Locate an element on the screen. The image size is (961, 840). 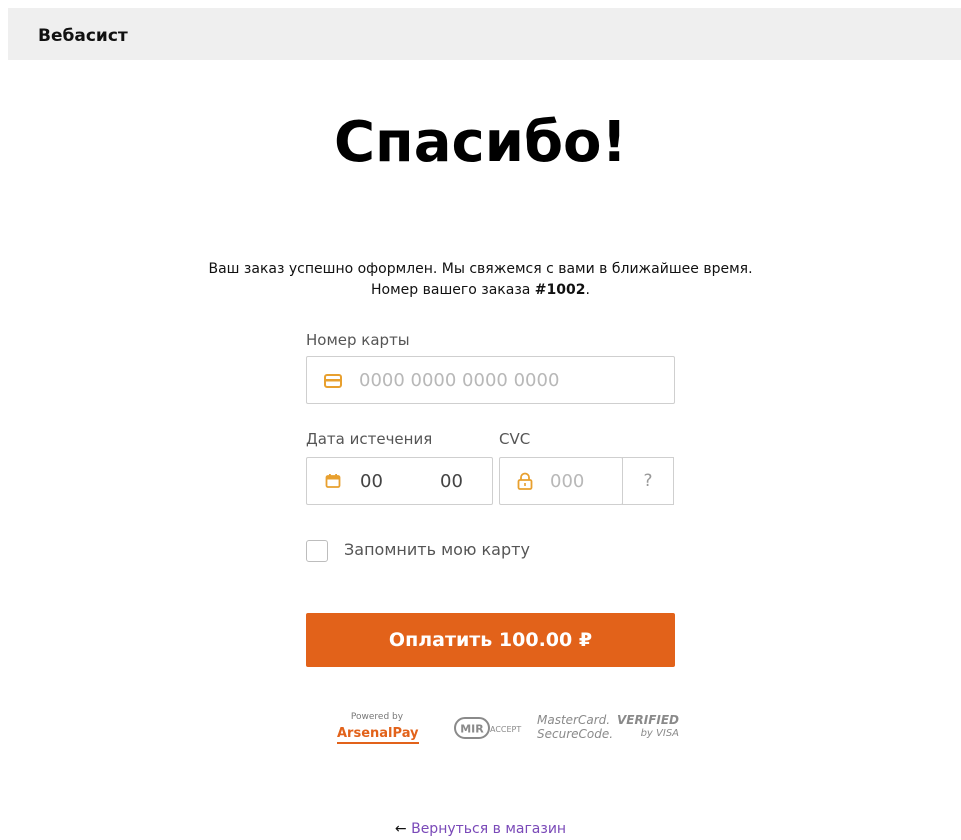
back-to-shop-link: Вернуться в магазин is located at coordinates (488, 829).